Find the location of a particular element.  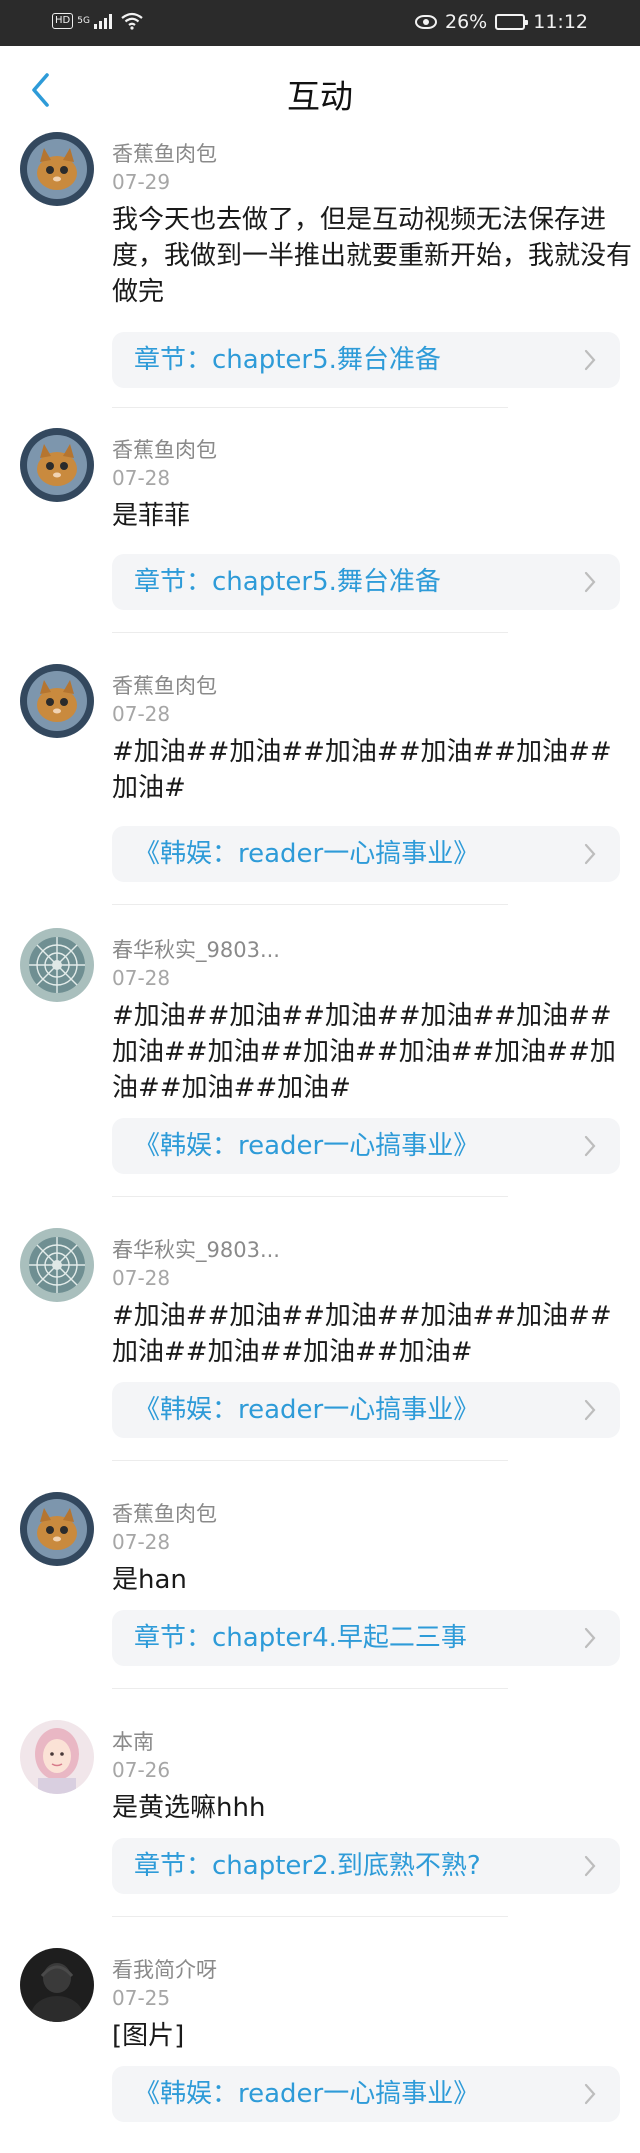

network-label: 5G is located at coordinates (83, 21).